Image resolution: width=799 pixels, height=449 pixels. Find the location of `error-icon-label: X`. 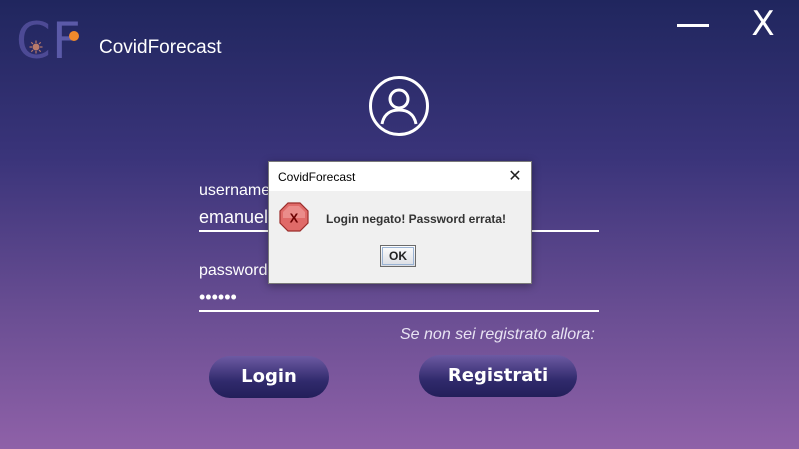

error-icon-label: X is located at coordinates (294, 218).